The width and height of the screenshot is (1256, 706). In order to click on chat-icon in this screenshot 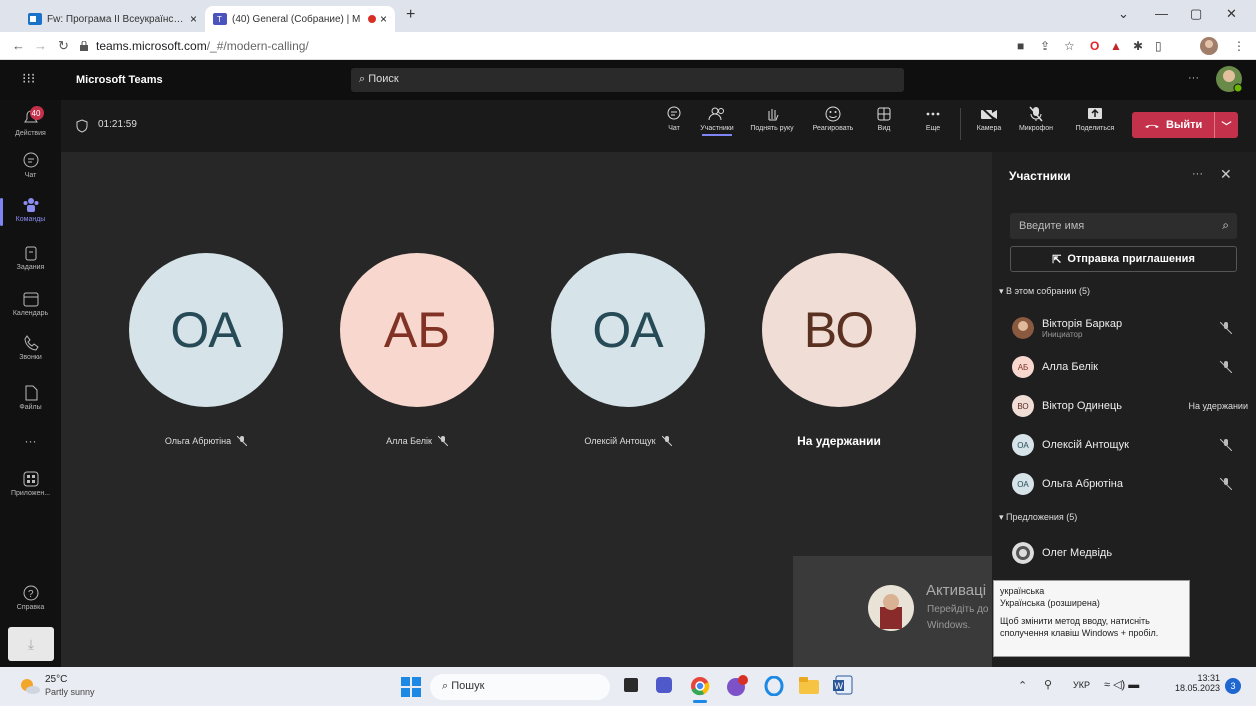, I will do `click(30, 160)`.